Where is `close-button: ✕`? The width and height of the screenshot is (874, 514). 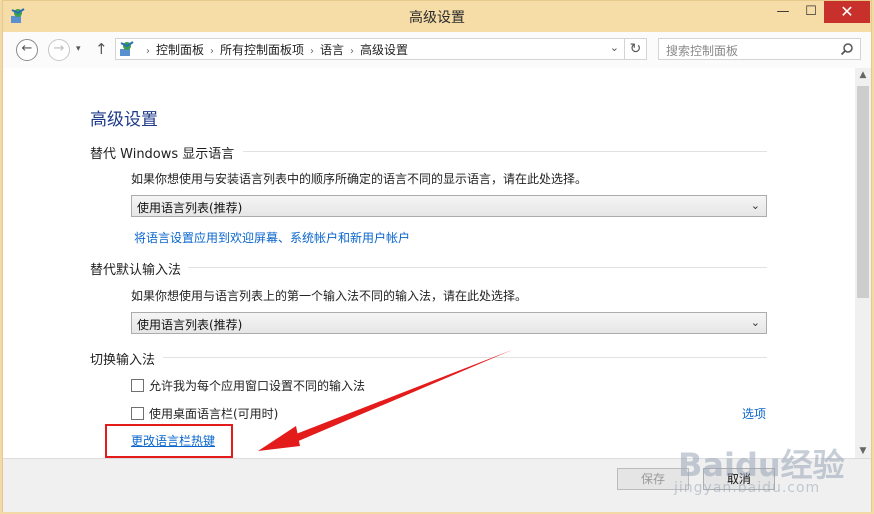 close-button: ✕ is located at coordinates (847, 12).